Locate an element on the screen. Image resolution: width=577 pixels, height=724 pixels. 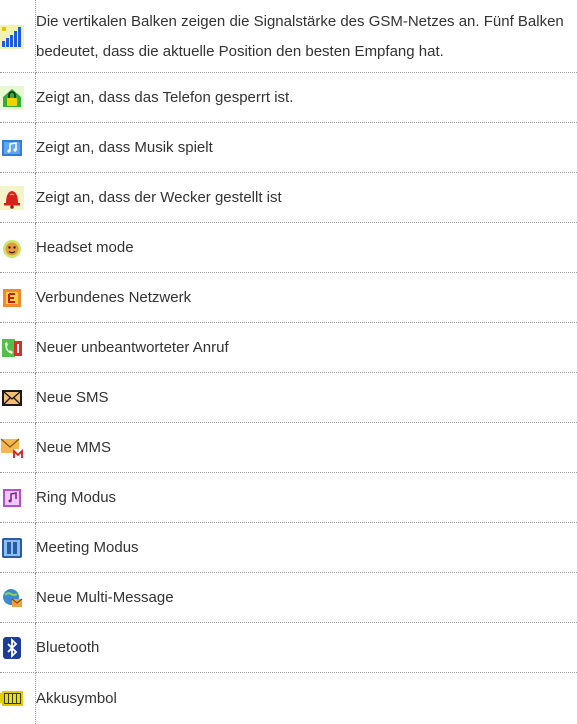
table-row: Neuer unbeantworteter Anruf is located at coordinates (288, 348).